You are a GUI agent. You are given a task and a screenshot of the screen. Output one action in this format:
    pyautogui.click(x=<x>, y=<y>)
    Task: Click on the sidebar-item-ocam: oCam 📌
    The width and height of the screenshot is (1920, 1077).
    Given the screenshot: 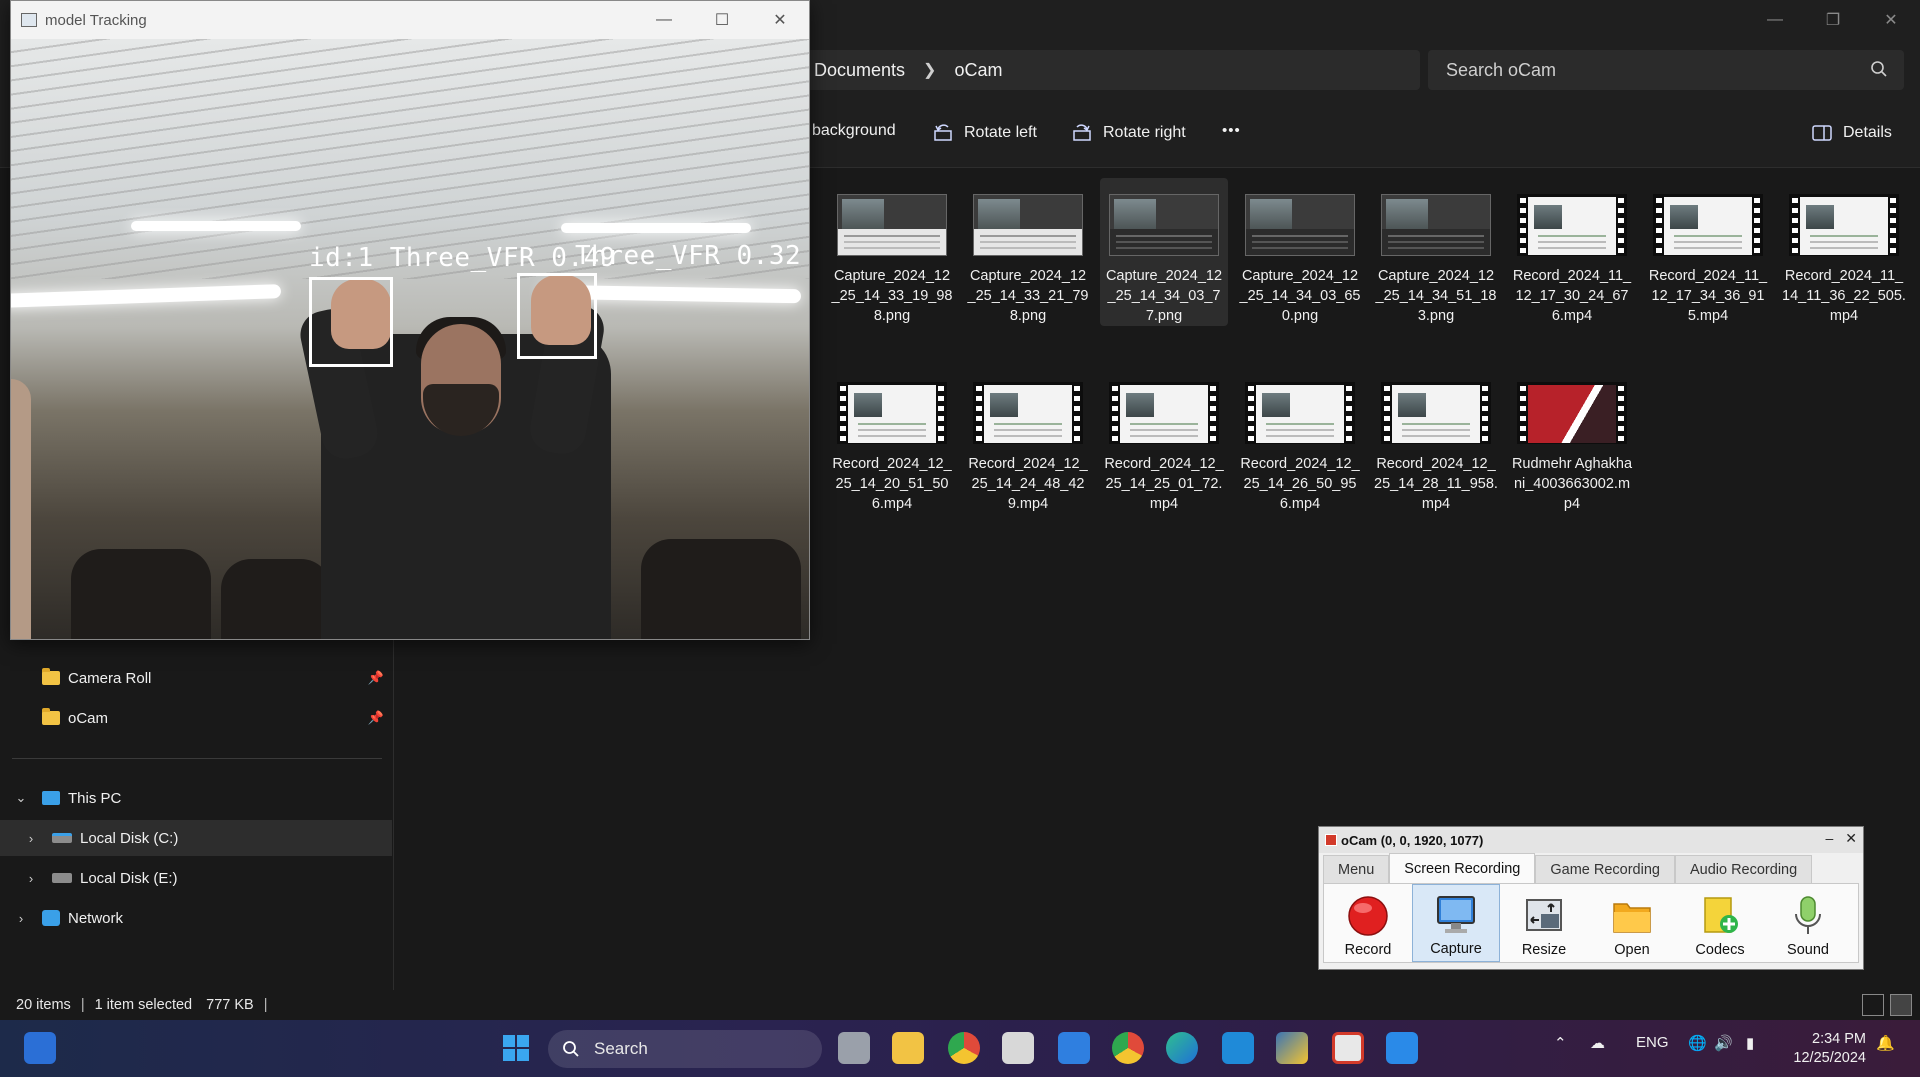 What is the action you would take?
    pyautogui.click(x=197, y=718)
    